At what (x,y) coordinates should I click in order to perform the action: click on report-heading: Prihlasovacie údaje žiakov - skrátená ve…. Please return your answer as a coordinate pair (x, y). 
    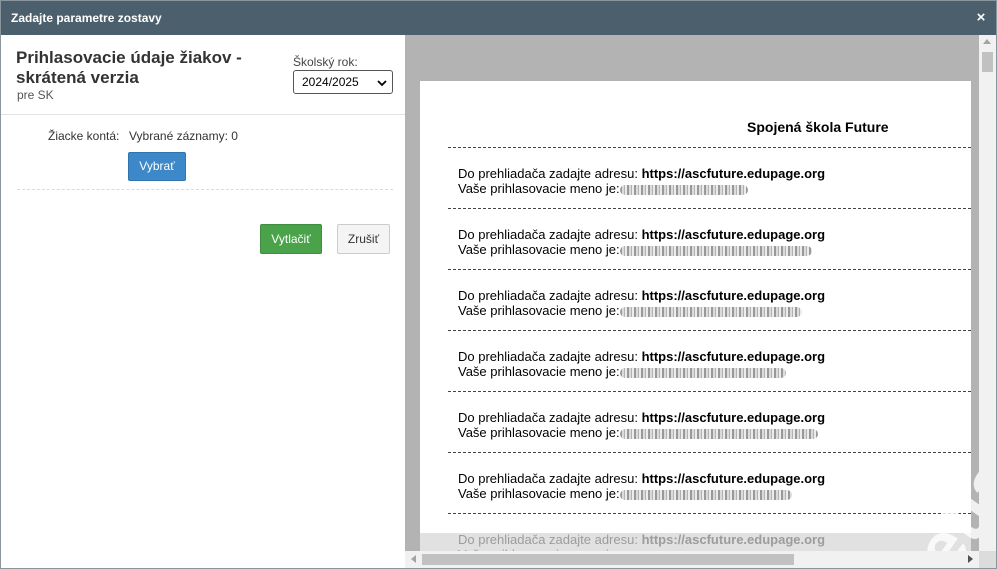
    Looking at the image, I should click on (129, 67).